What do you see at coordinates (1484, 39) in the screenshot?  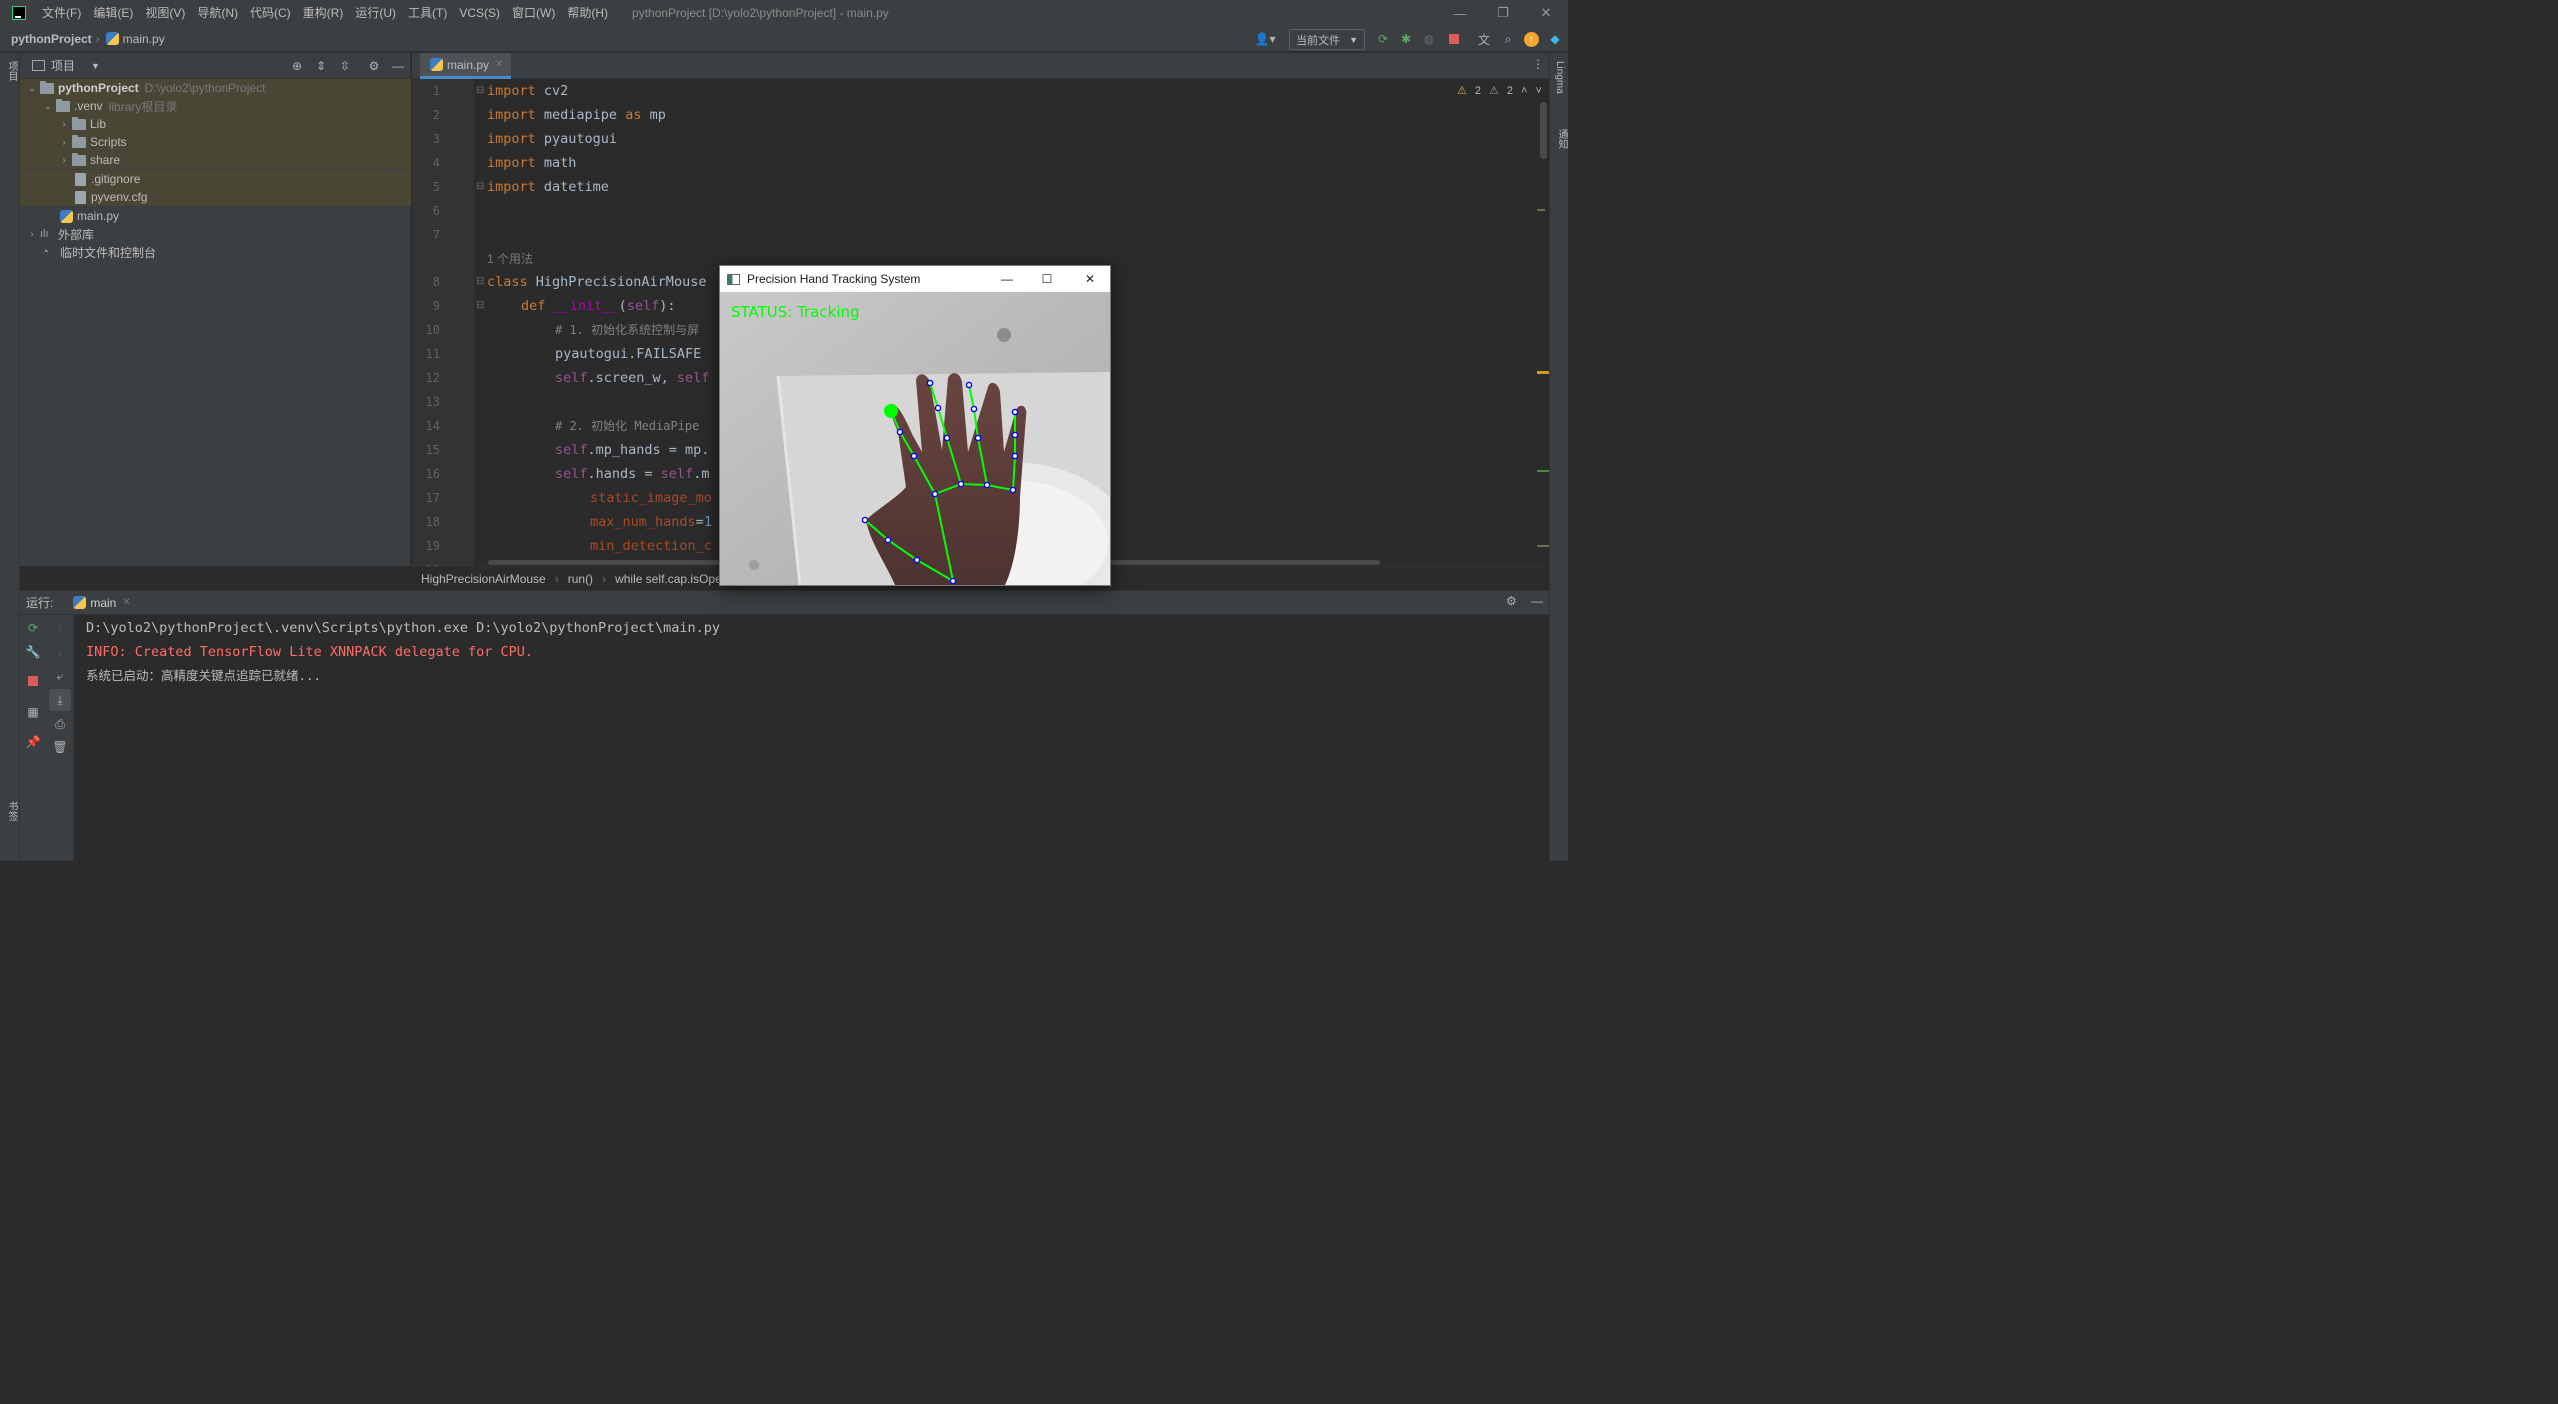 I see `translate-icon: 文` at bounding box center [1484, 39].